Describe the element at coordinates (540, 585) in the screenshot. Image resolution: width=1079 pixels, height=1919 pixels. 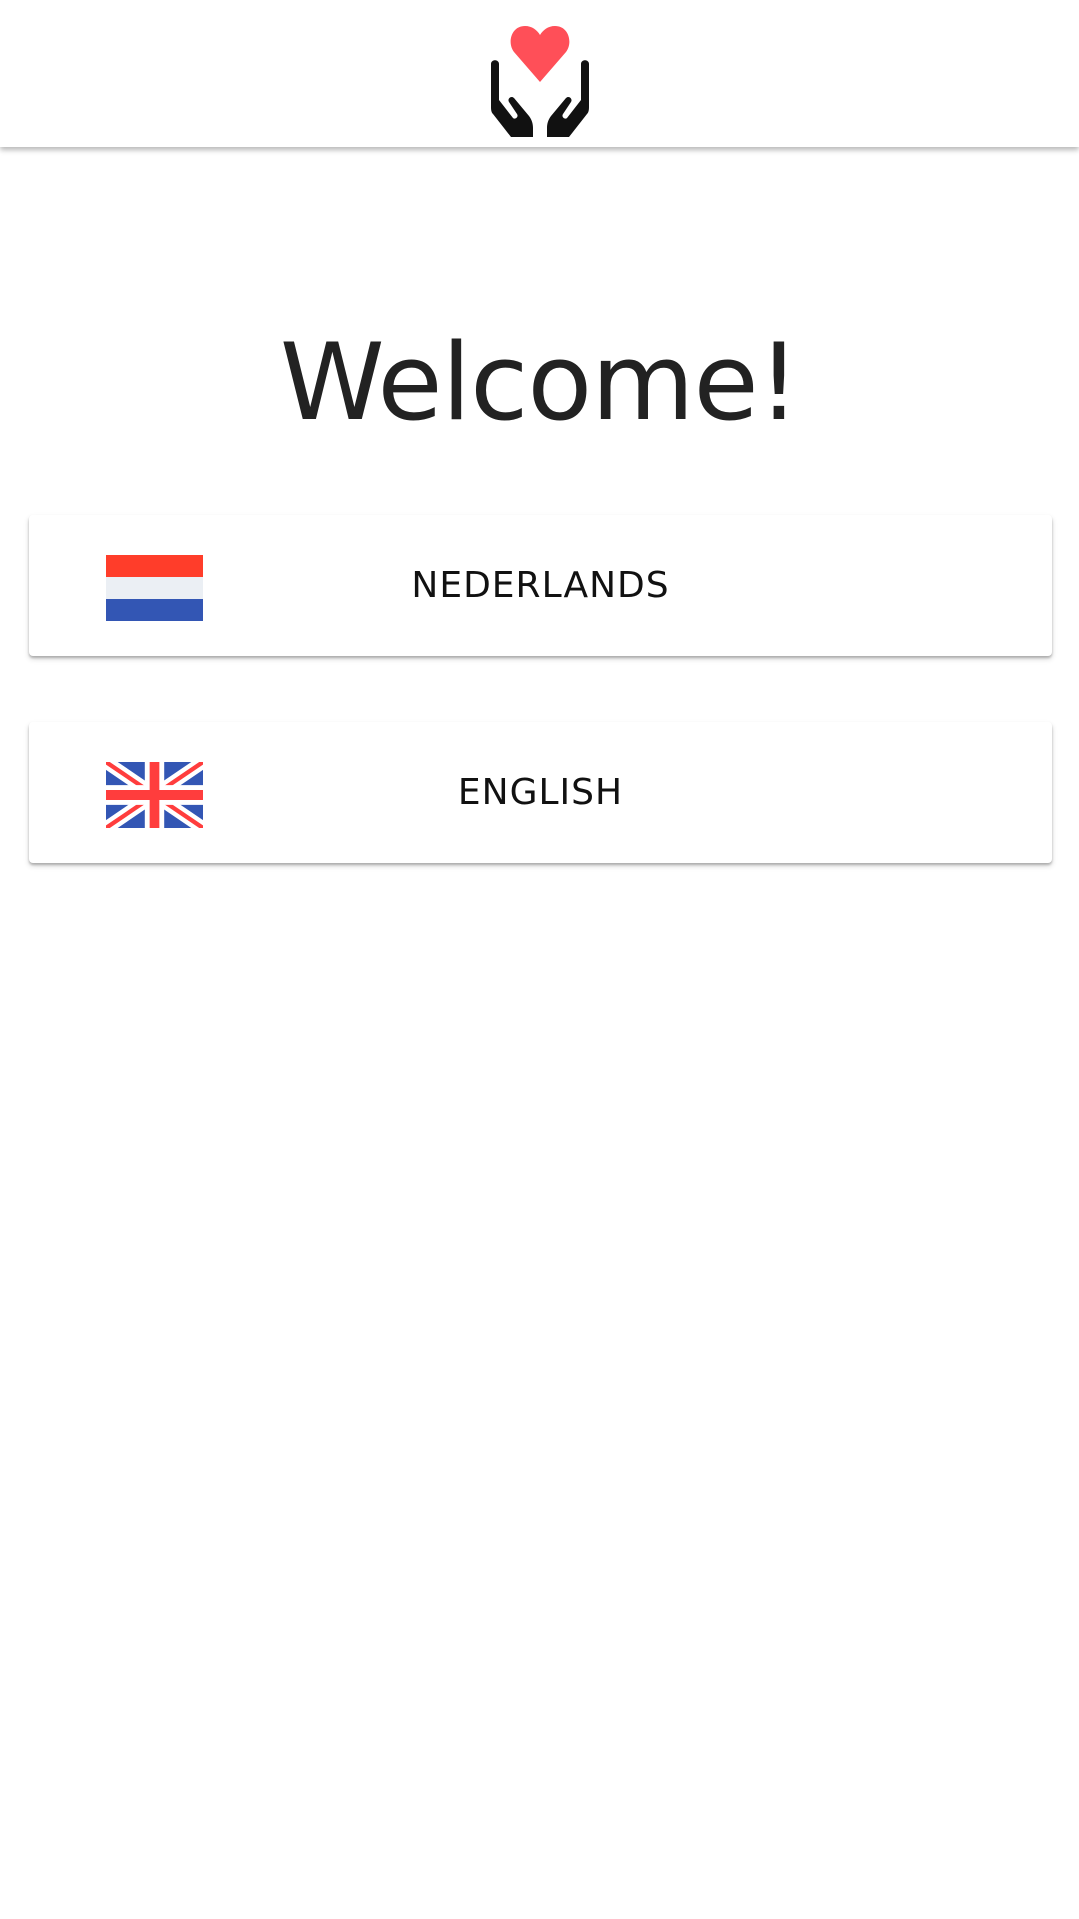
I see `language-button-nederlands: NEDERLANDS` at that location.